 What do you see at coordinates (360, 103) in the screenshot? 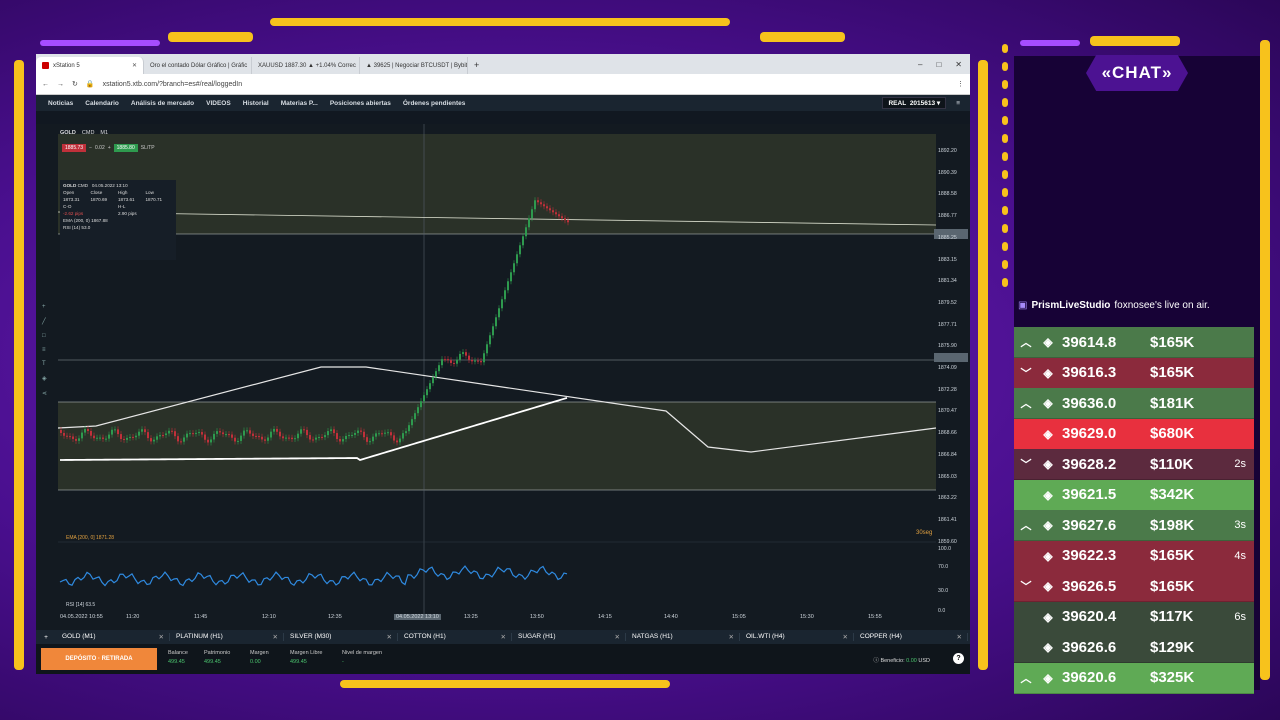
I see `menu-posiciones: Posiciones abiertas` at bounding box center [360, 103].